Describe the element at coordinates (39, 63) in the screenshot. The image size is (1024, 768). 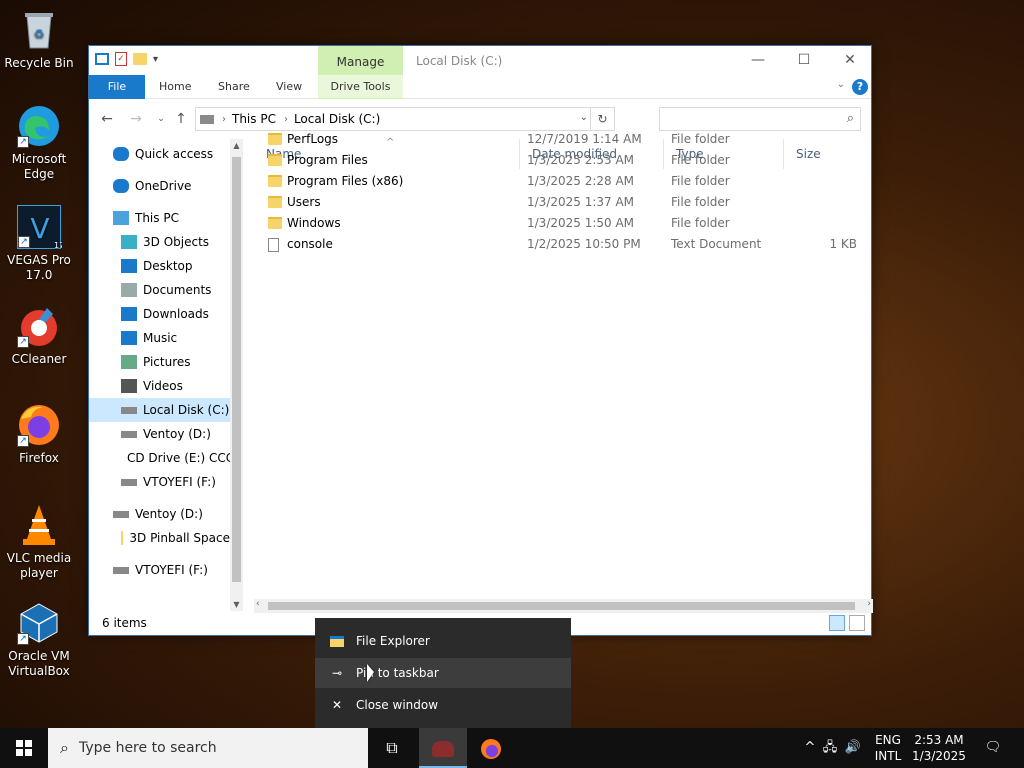
I see `desktop-icon-label: Recycle Bin` at that location.